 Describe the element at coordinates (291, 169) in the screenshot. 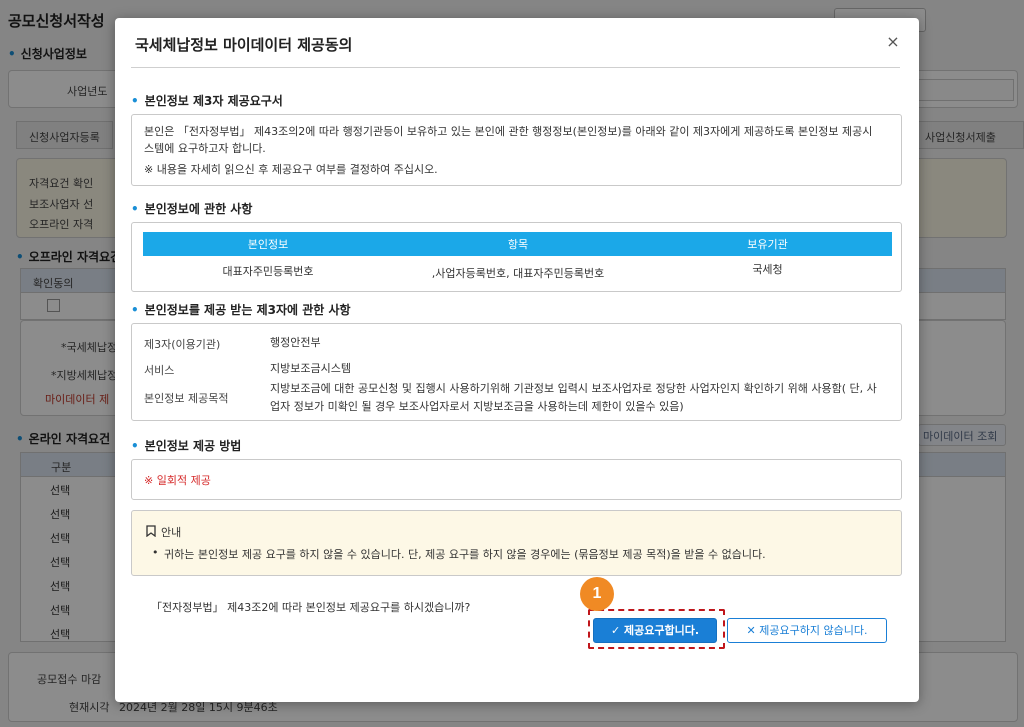

I see `request-text-note: ※ 내용을 자세히 읽으신 후 제공요구 여부를 결정하여 주십시오.` at that location.